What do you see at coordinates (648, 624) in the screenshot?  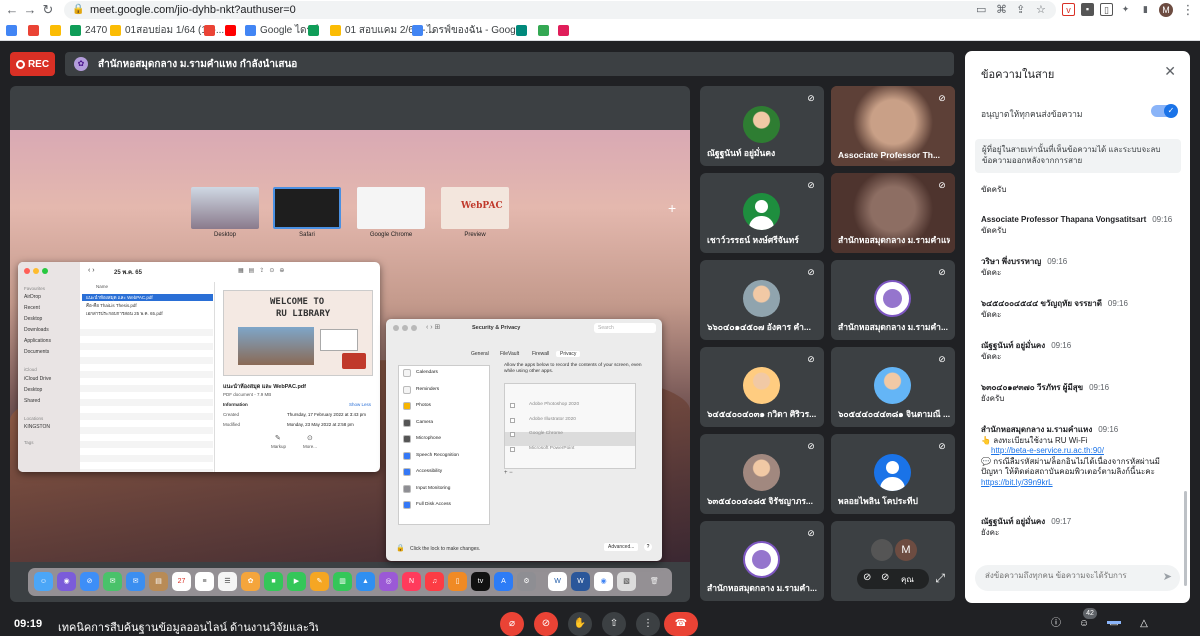 I see `more-options-icon: ⋮` at bounding box center [648, 624].